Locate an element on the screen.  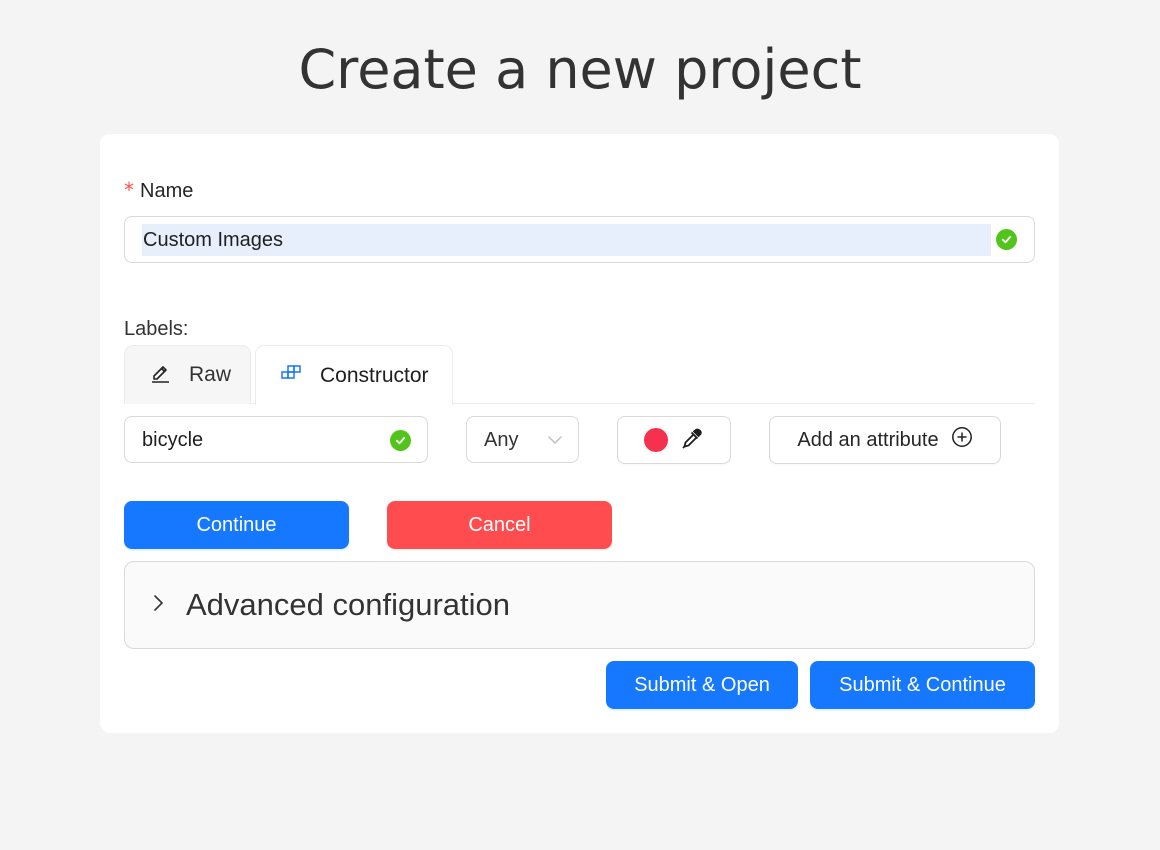
page-title: Create a new project is located at coordinates (580, 69).